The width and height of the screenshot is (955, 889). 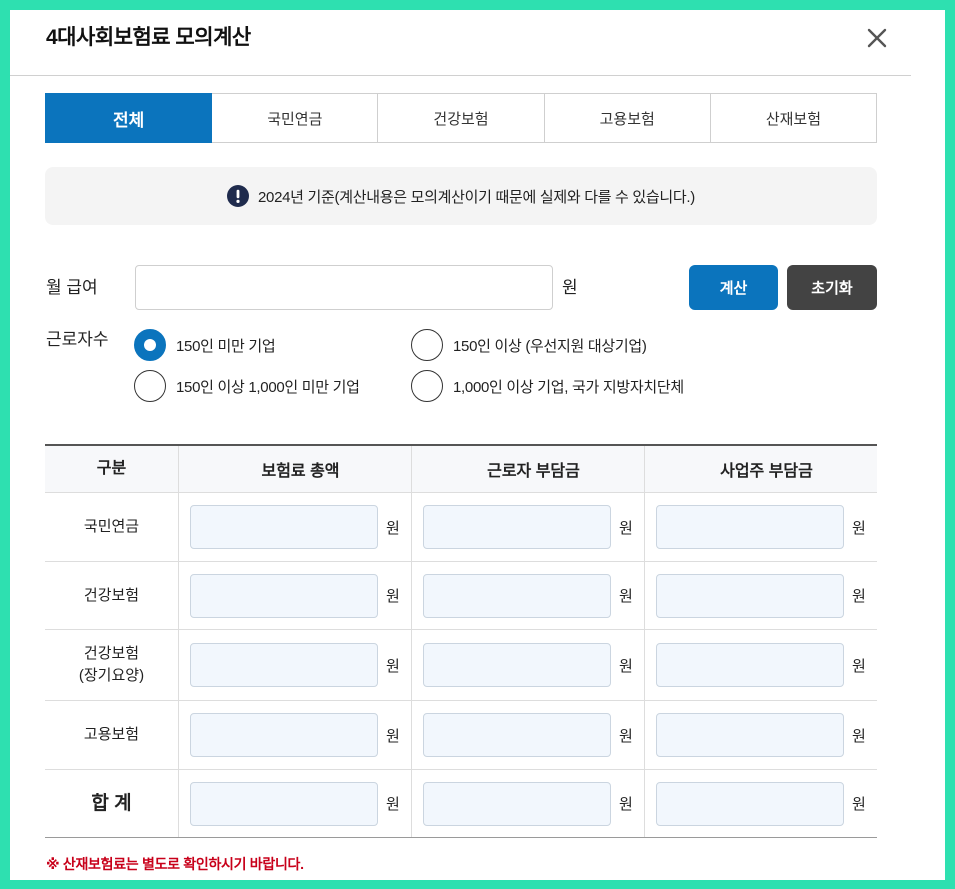 What do you see at coordinates (237, 196) in the screenshot?
I see `exclamation-circle-icon` at bounding box center [237, 196].